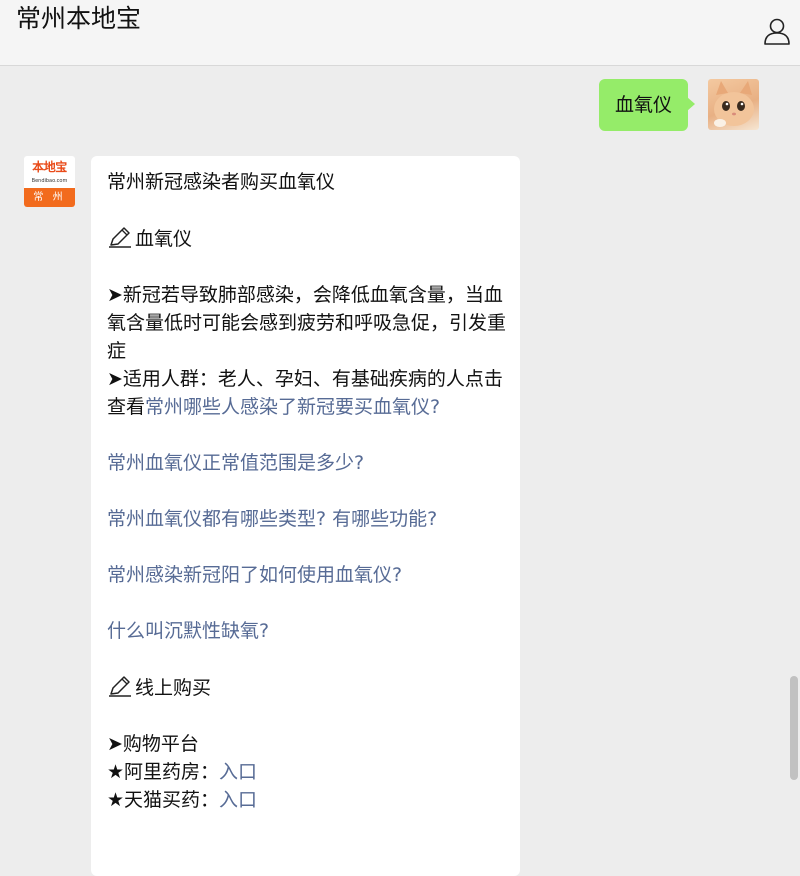  Describe the element at coordinates (292, 407) in the screenshot. I see `link-who-needs-oximeter: 常州哪些人感染了新冠要买血氧仪?` at that location.